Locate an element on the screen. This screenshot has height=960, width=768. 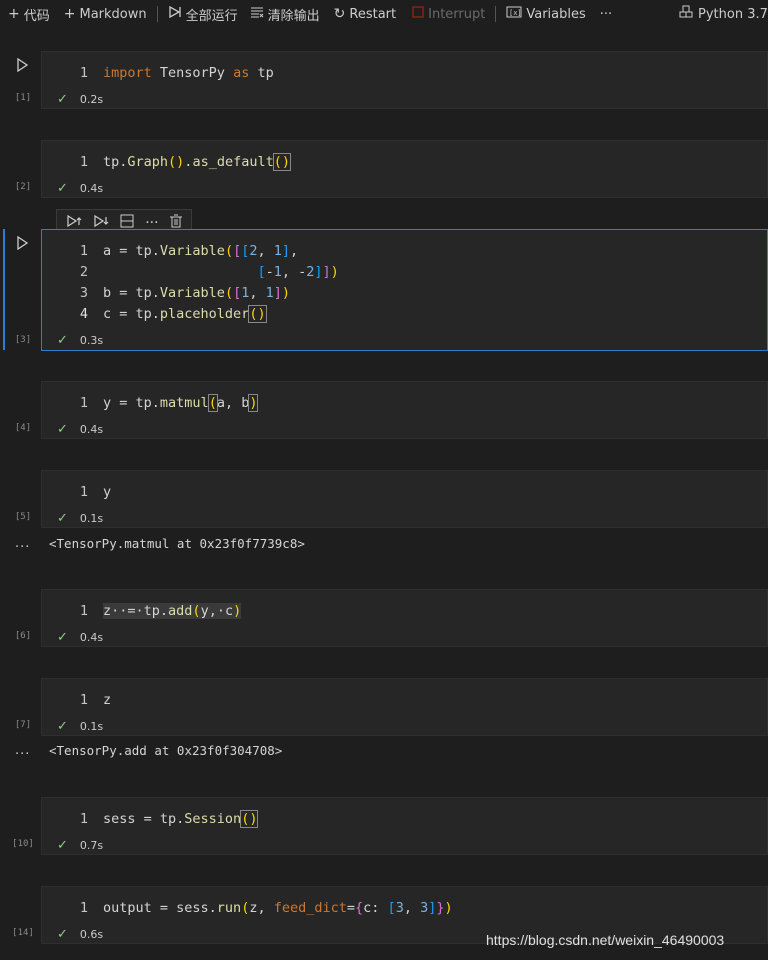
stop-icon is located at coordinates (418, 14).